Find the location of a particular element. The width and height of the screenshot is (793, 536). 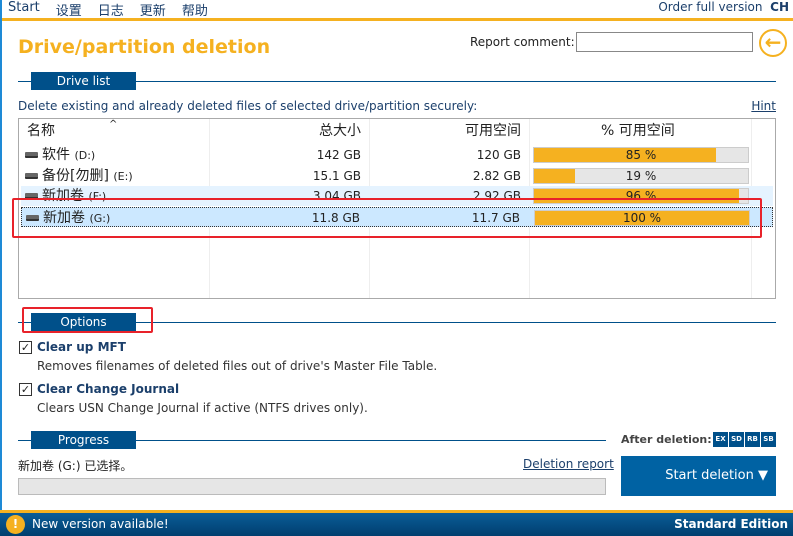

top-right: Order full version CH is located at coordinates (723, 7).